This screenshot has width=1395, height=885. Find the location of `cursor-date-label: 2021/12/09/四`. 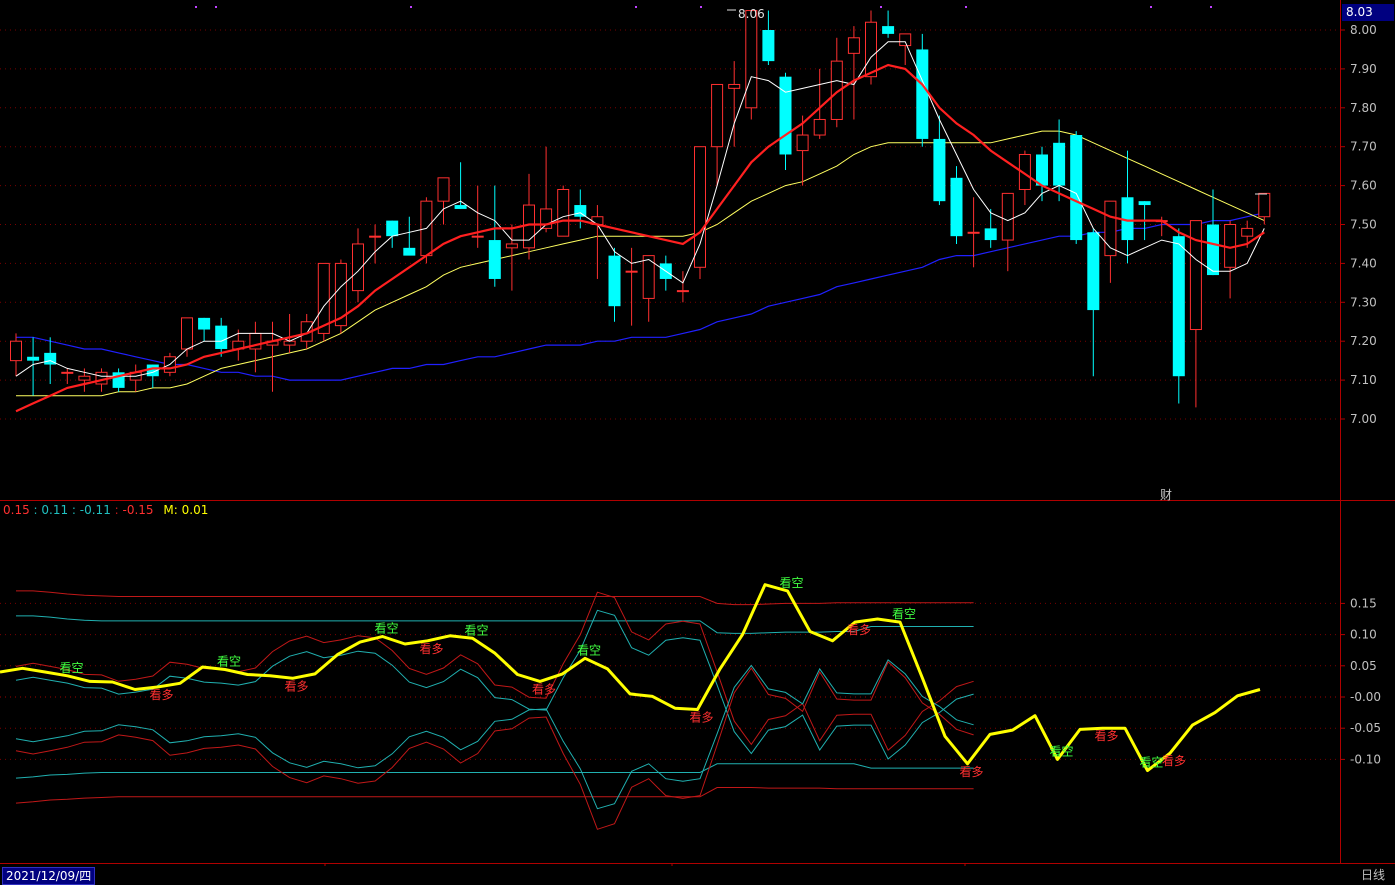

cursor-date-label: 2021/12/09/四 is located at coordinates (49, 876).